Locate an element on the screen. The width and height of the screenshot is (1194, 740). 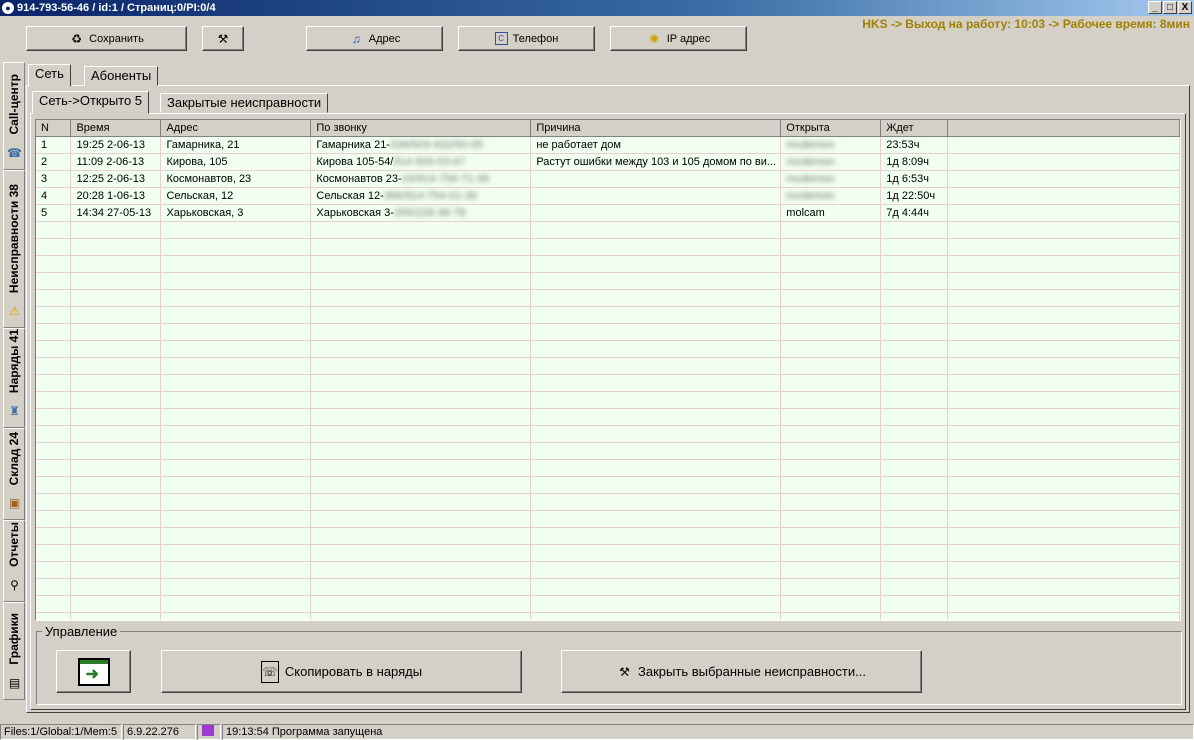
side-tab-warehouse: Склад 24 ▣ is located at coordinates (14, 474).